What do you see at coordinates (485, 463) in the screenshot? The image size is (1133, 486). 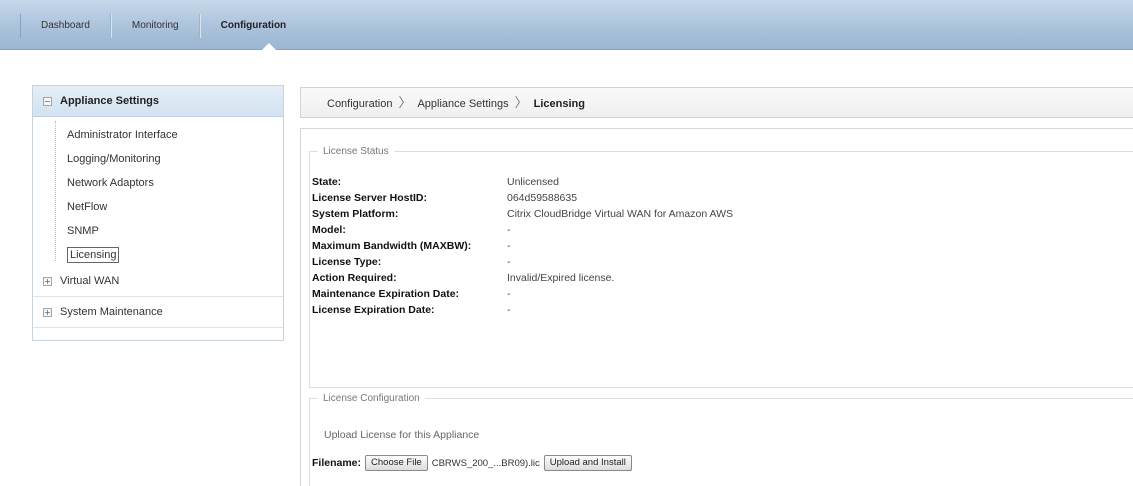 I see `selected-file-name: CBRWS_200_...BR09).lic` at bounding box center [485, 463].